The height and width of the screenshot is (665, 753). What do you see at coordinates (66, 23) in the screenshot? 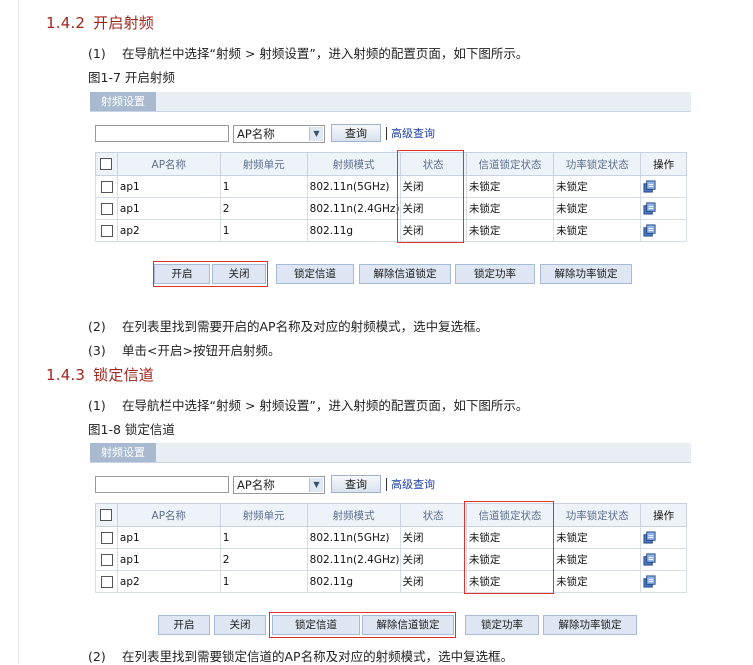
I see `section-number: 1.4.2` at bounding box center [66, 23].